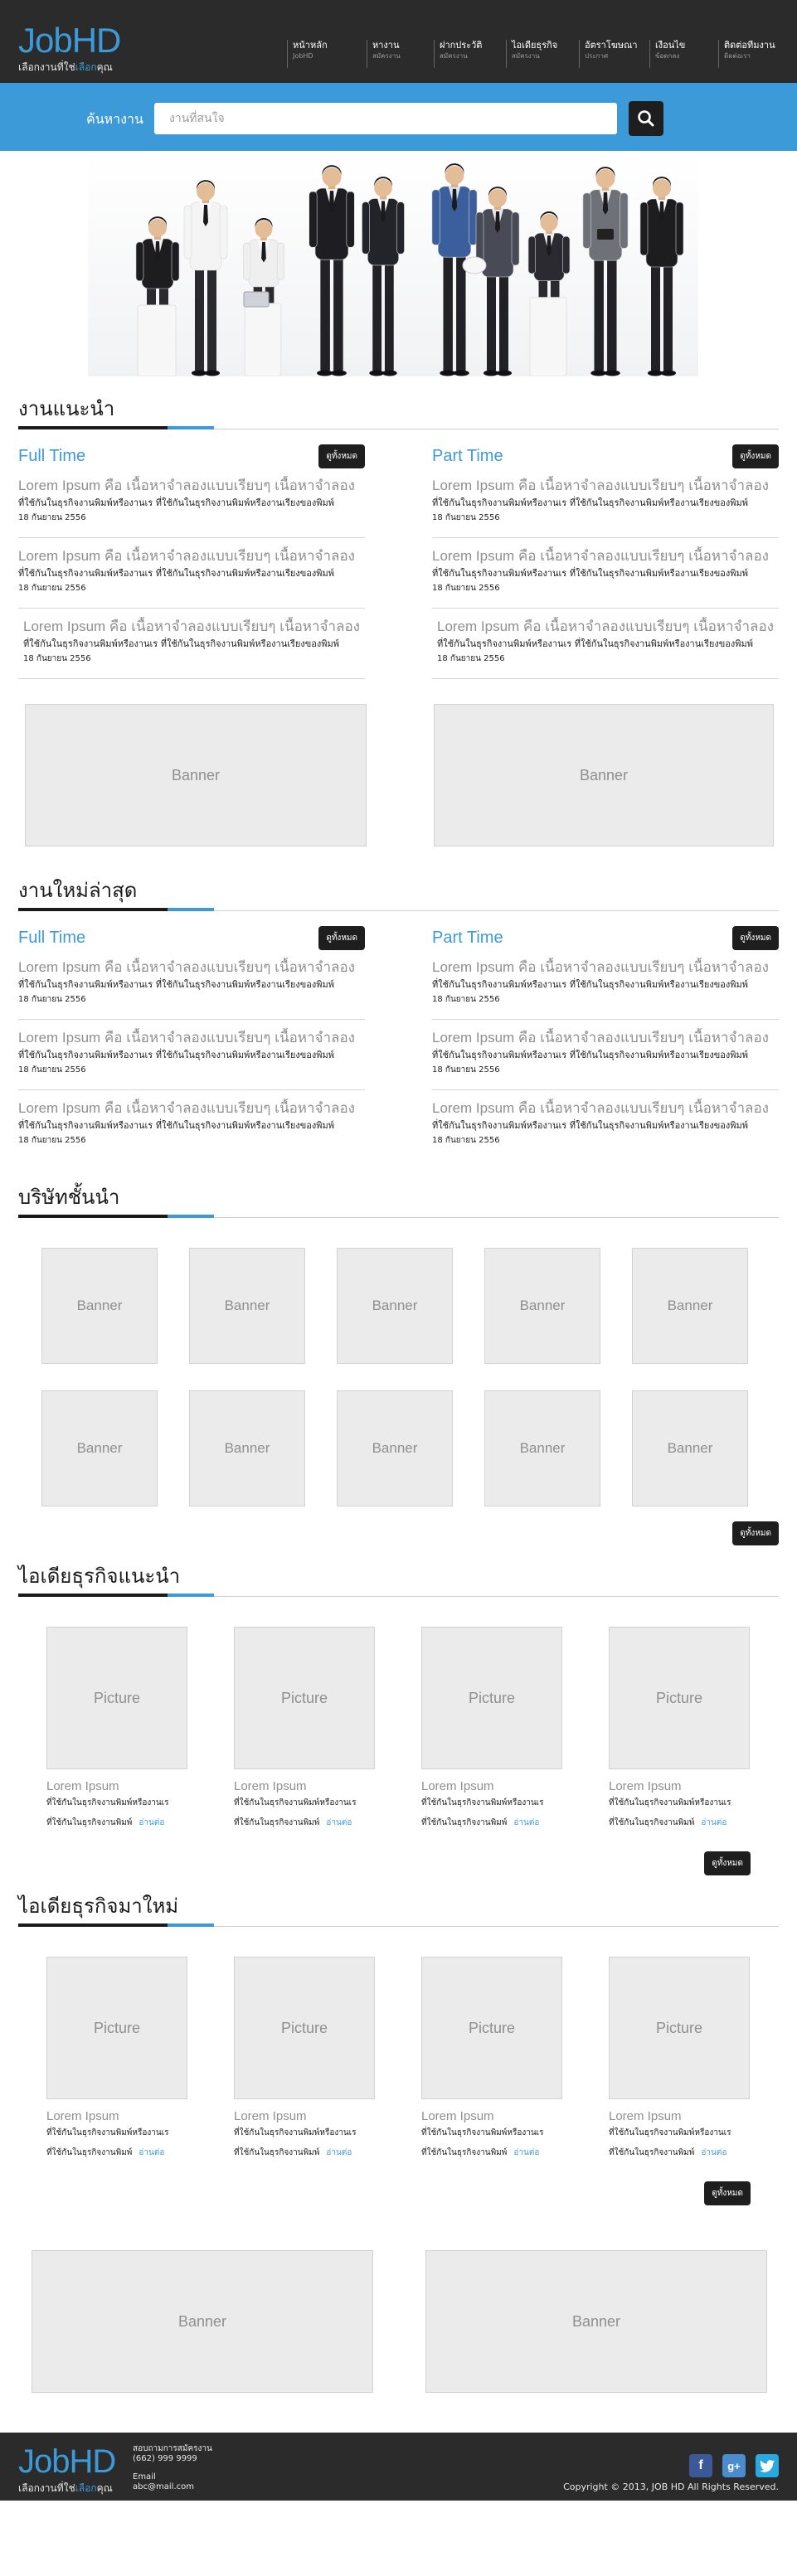 The height and width of the screenshot is (2576, 797). I want to click on section-title: งานแนะนำ, so click(66, 408).